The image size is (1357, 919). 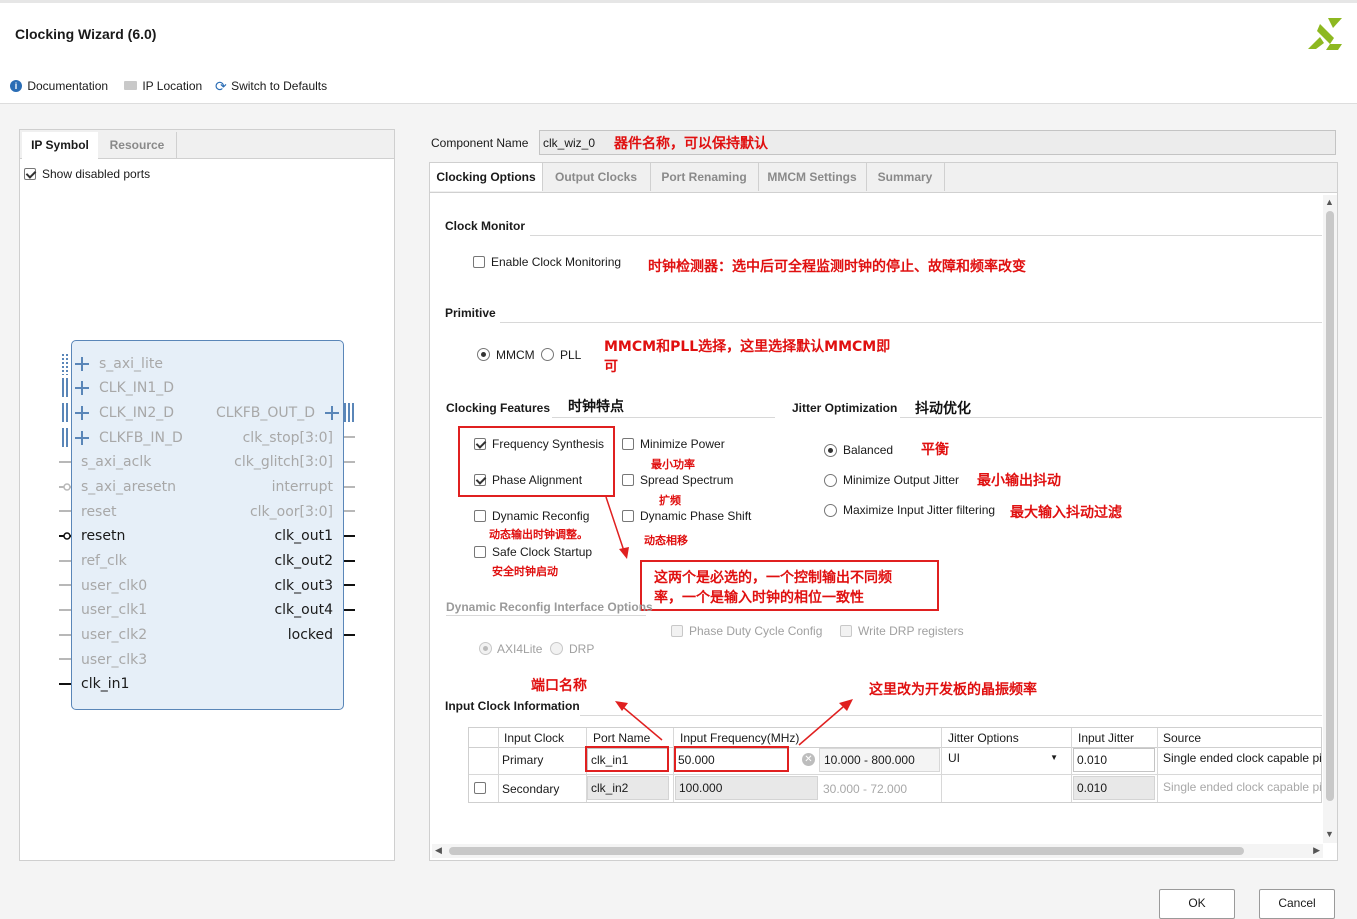 What do you see at coordinates (291, 512) in the screenshot?
I see `port-clk-oor: clk_oor[3:0]` at bounding box center [291, 512].